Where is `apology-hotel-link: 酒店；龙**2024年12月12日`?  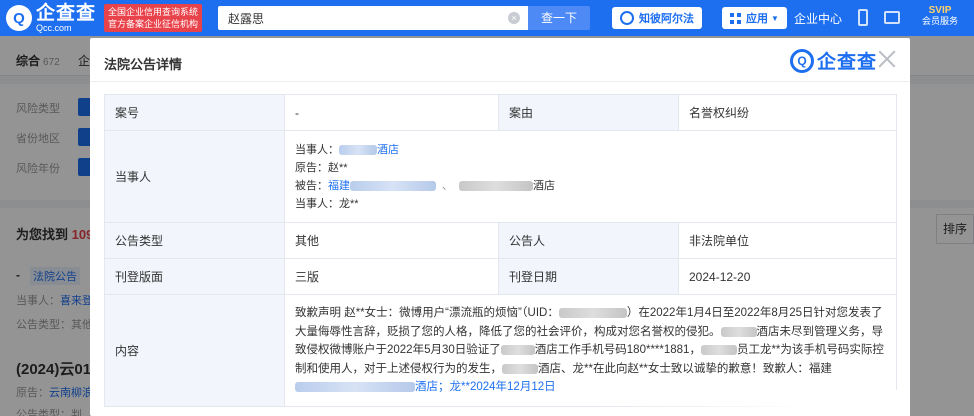 apology-hotel-link: 酒店；龙**2024年12月12日 is located at coordinates (485, 387).